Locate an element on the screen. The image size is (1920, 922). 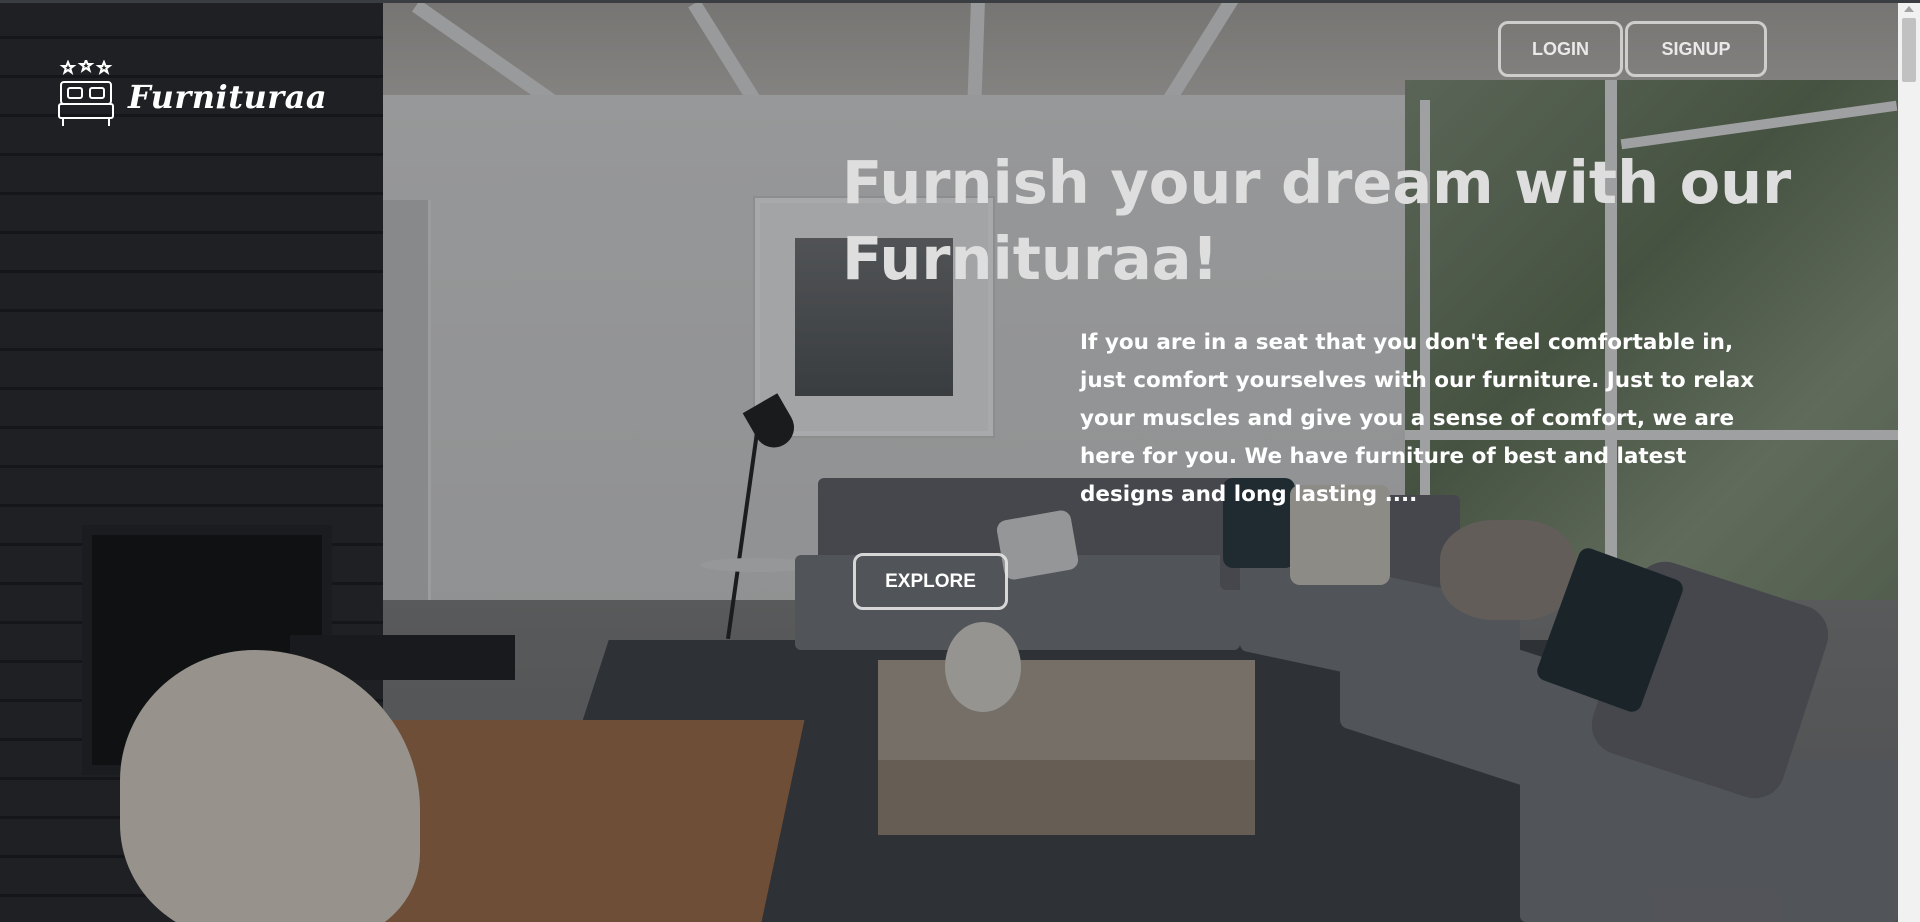
hero-headline: Furnish your dream with our Furnituraa! is located at coordinates (1317, 220).